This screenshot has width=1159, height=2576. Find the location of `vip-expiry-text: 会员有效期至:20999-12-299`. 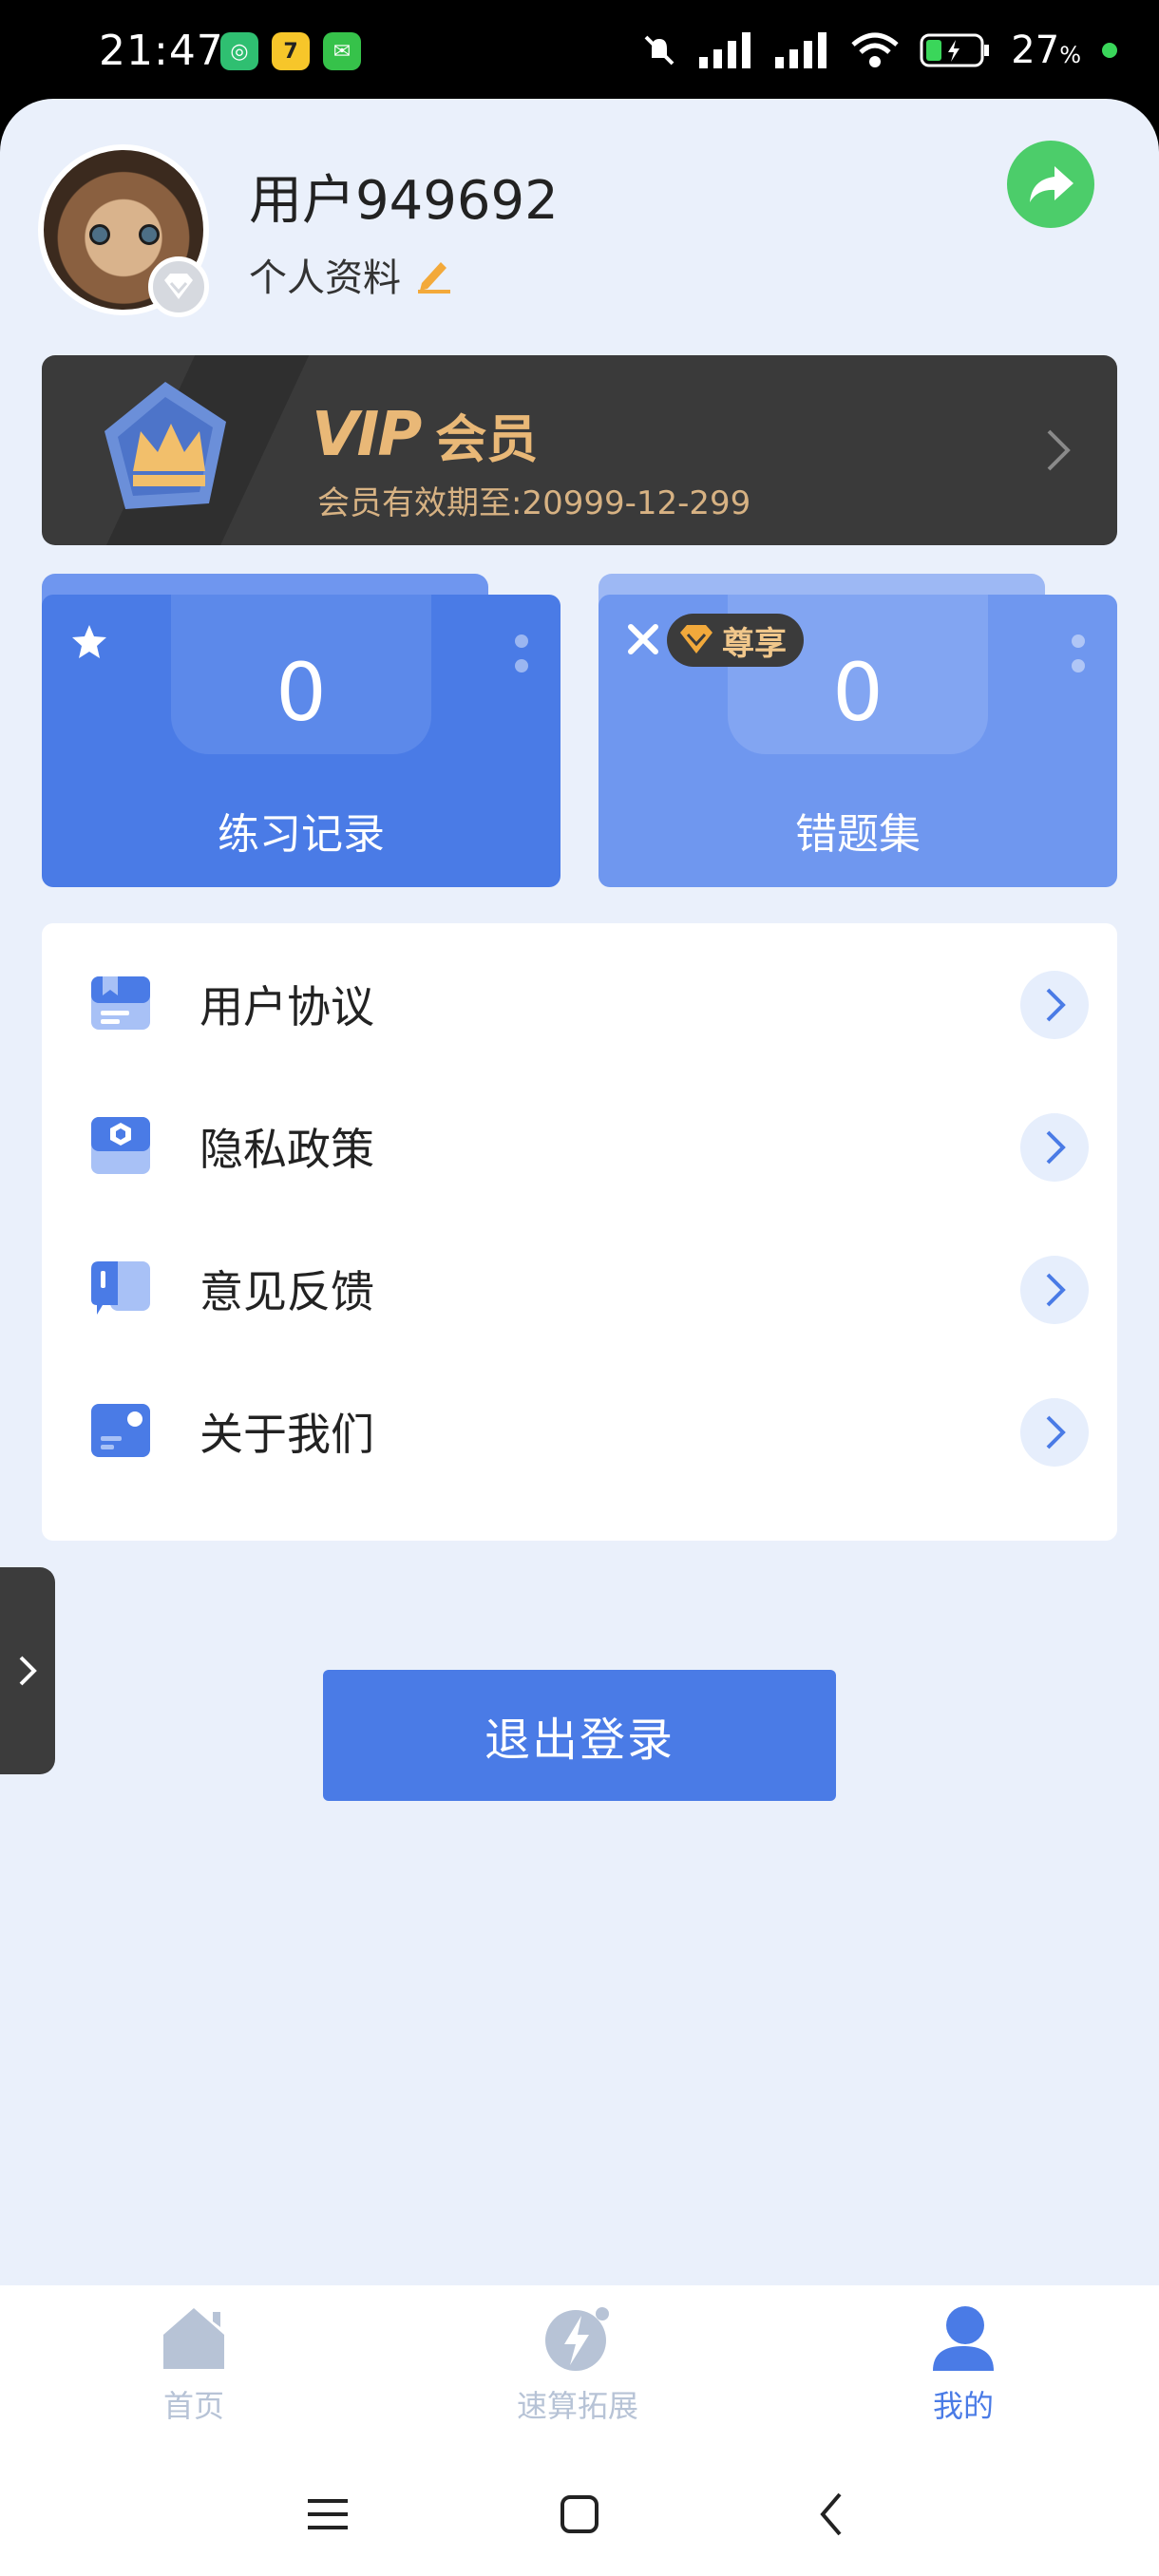

vip-expiry-text: 会员有效期至:20999-12-299 is located at coordinates (534, 503).